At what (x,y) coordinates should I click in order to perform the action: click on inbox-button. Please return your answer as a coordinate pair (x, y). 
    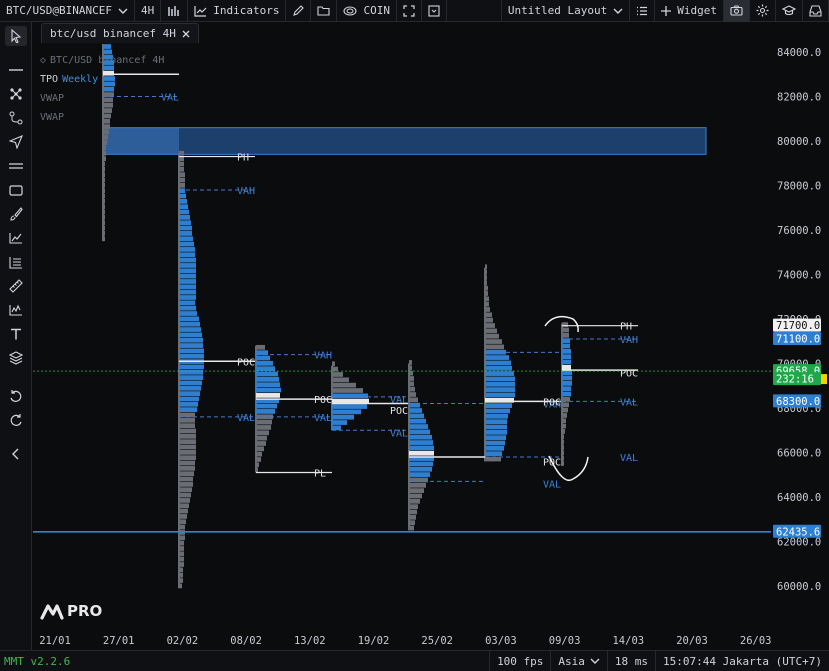
    Looking at the image, I should click on (816, 11).